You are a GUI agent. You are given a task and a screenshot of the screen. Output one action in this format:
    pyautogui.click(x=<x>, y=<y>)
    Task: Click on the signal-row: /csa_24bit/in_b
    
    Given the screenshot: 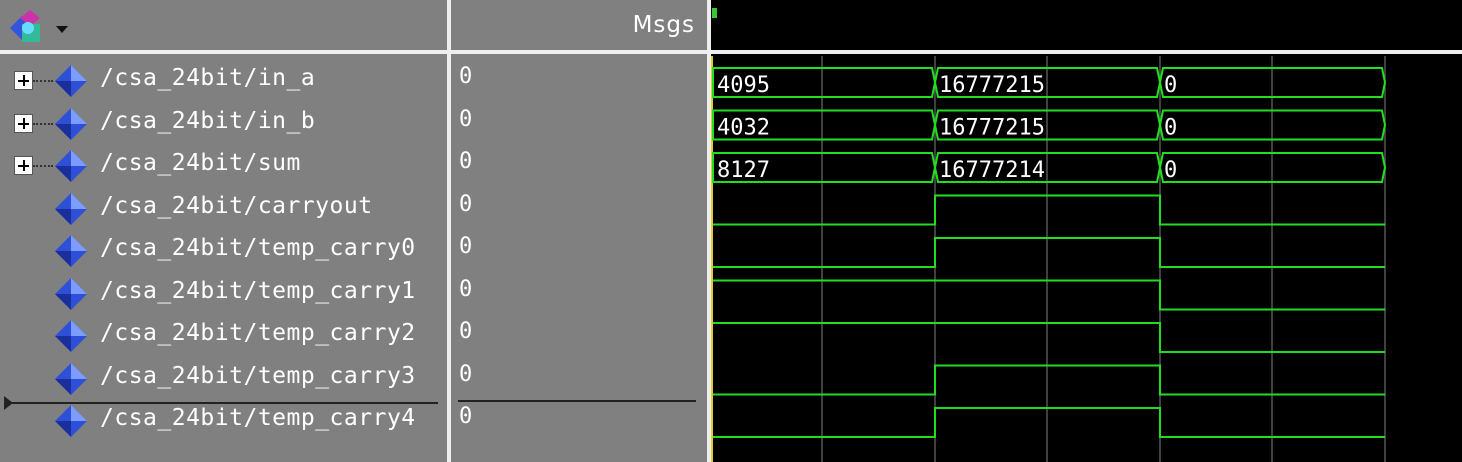 What is the action you would take?
    pyautogui.click(x=223, y=124)
    